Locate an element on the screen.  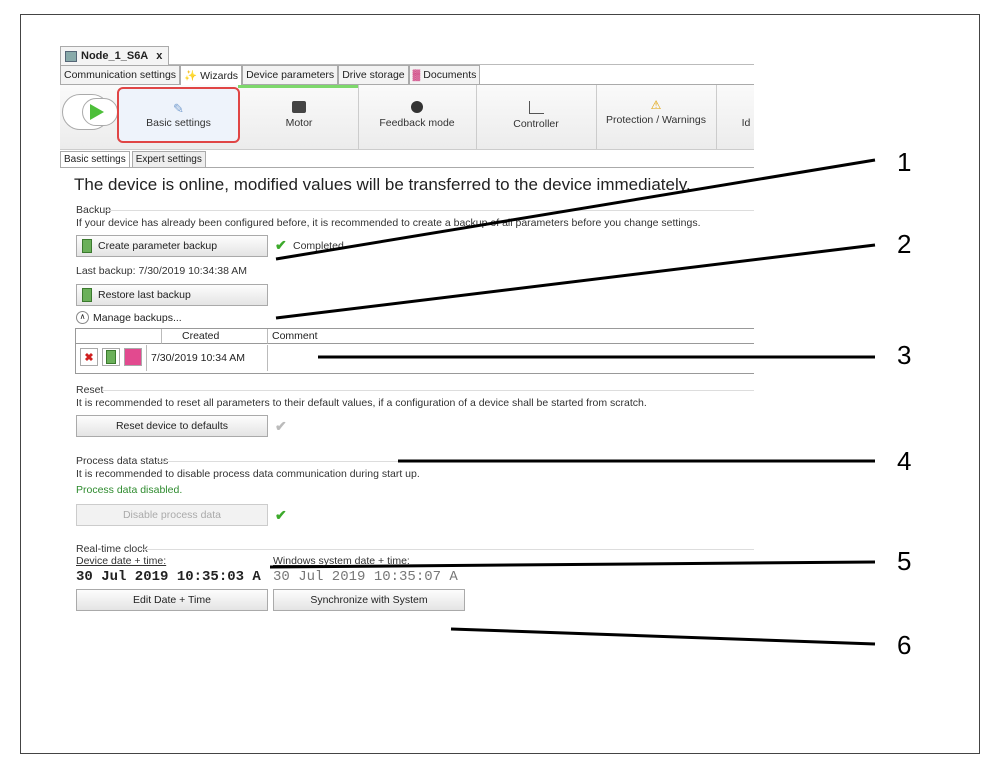
callout-1: 1 is located at coordinates (904, 162).